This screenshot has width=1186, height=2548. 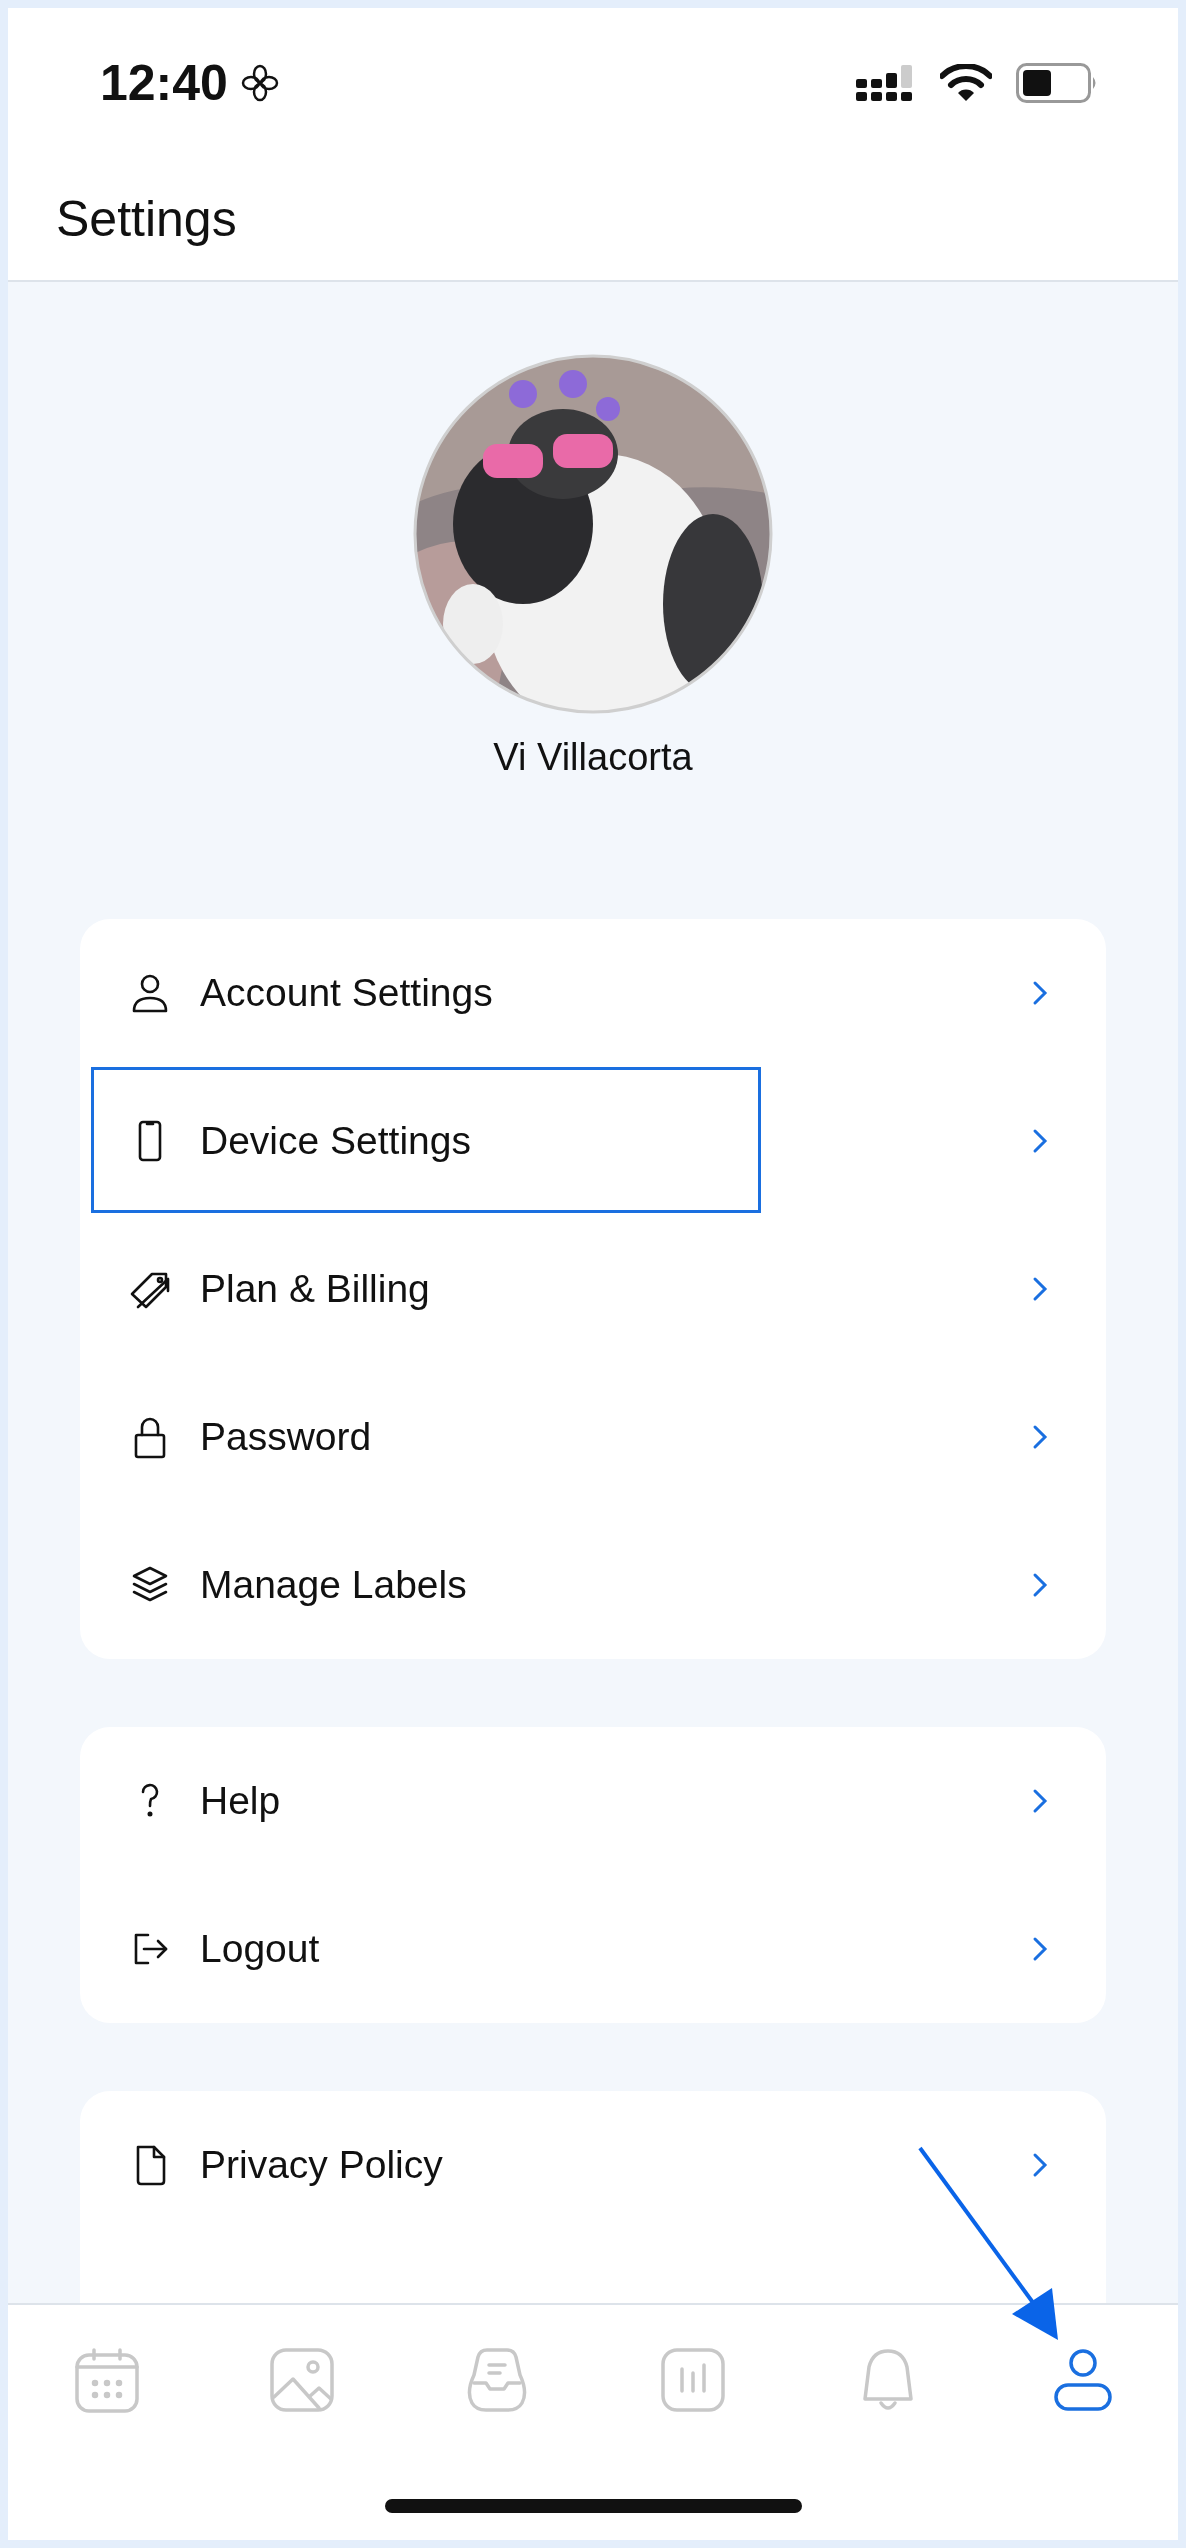 What do you see at coordinates (593, 1437) in the screenshot?
I see `settings-row: Password` at bounding box center [593, 1437].